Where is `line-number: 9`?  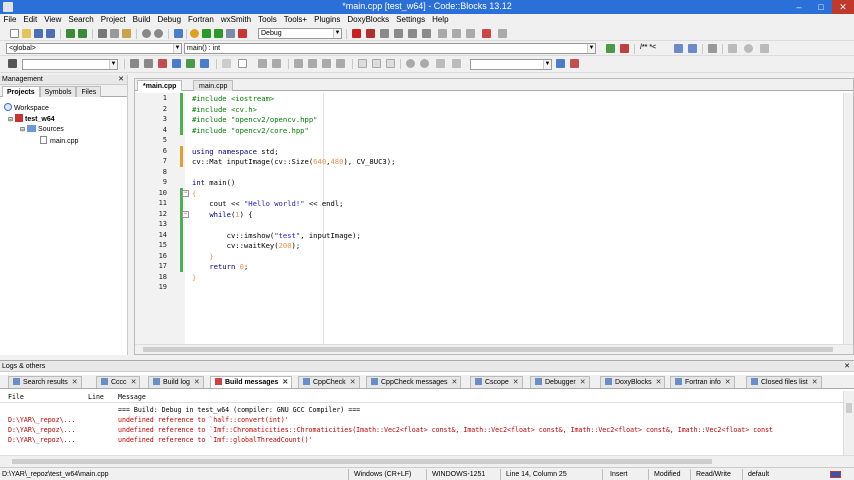 line-number: 9 is located at coordinates (151, 182).